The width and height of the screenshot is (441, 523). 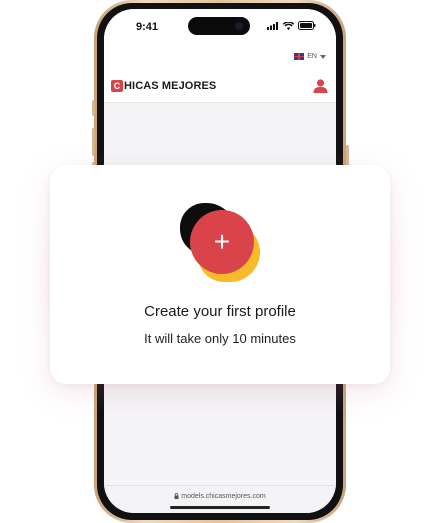 I want to click on status-time: 9:41, so click(x=147, y=27).